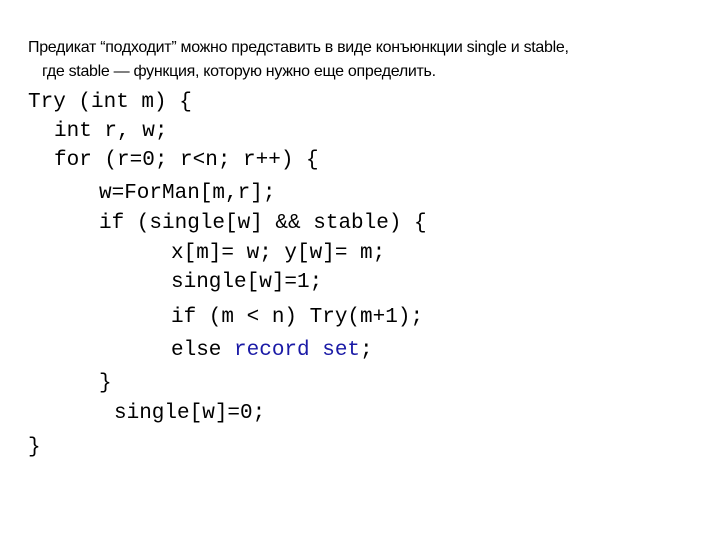 Image resolution: width=720 pixels, height=540 pixels. I want to click on code-line: int r, w;, so click(111, 131).